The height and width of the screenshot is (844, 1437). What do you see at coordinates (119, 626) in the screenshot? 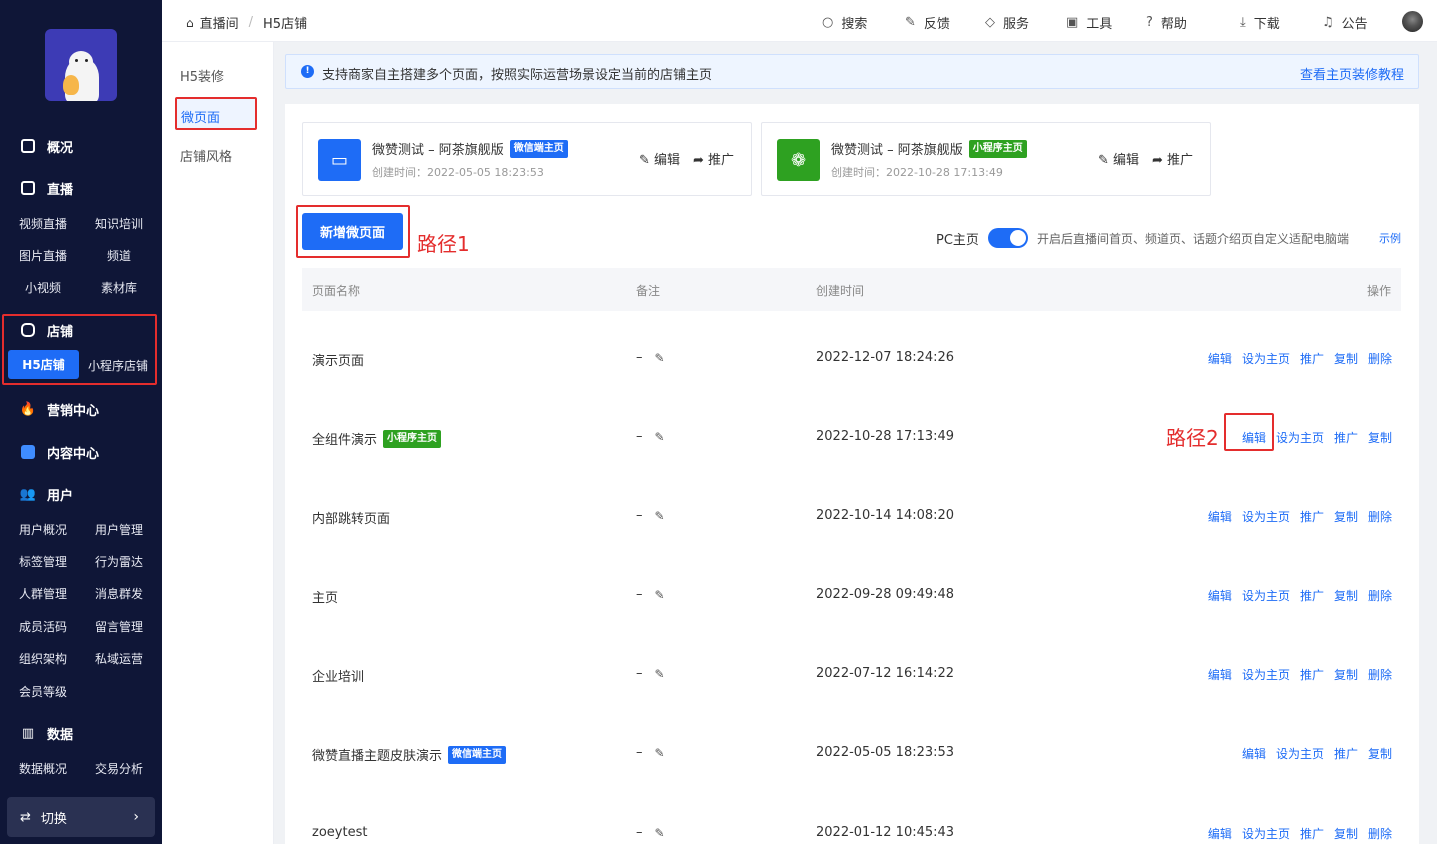
I see `nav-comment-management: 留言管理` at bounding box center [119, 626].